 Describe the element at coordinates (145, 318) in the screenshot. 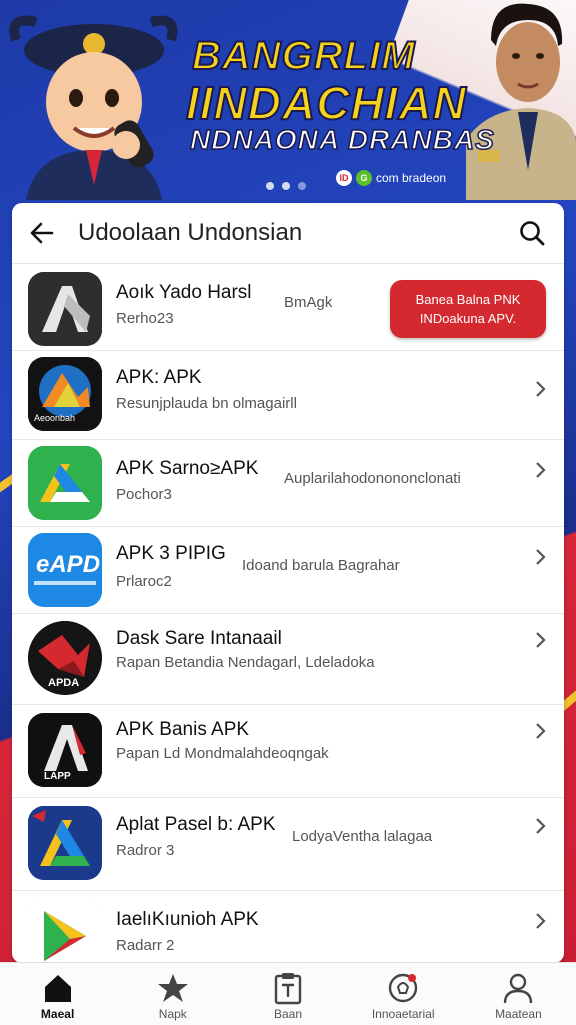

I see `app-subtitle: Rerho23` at that location.